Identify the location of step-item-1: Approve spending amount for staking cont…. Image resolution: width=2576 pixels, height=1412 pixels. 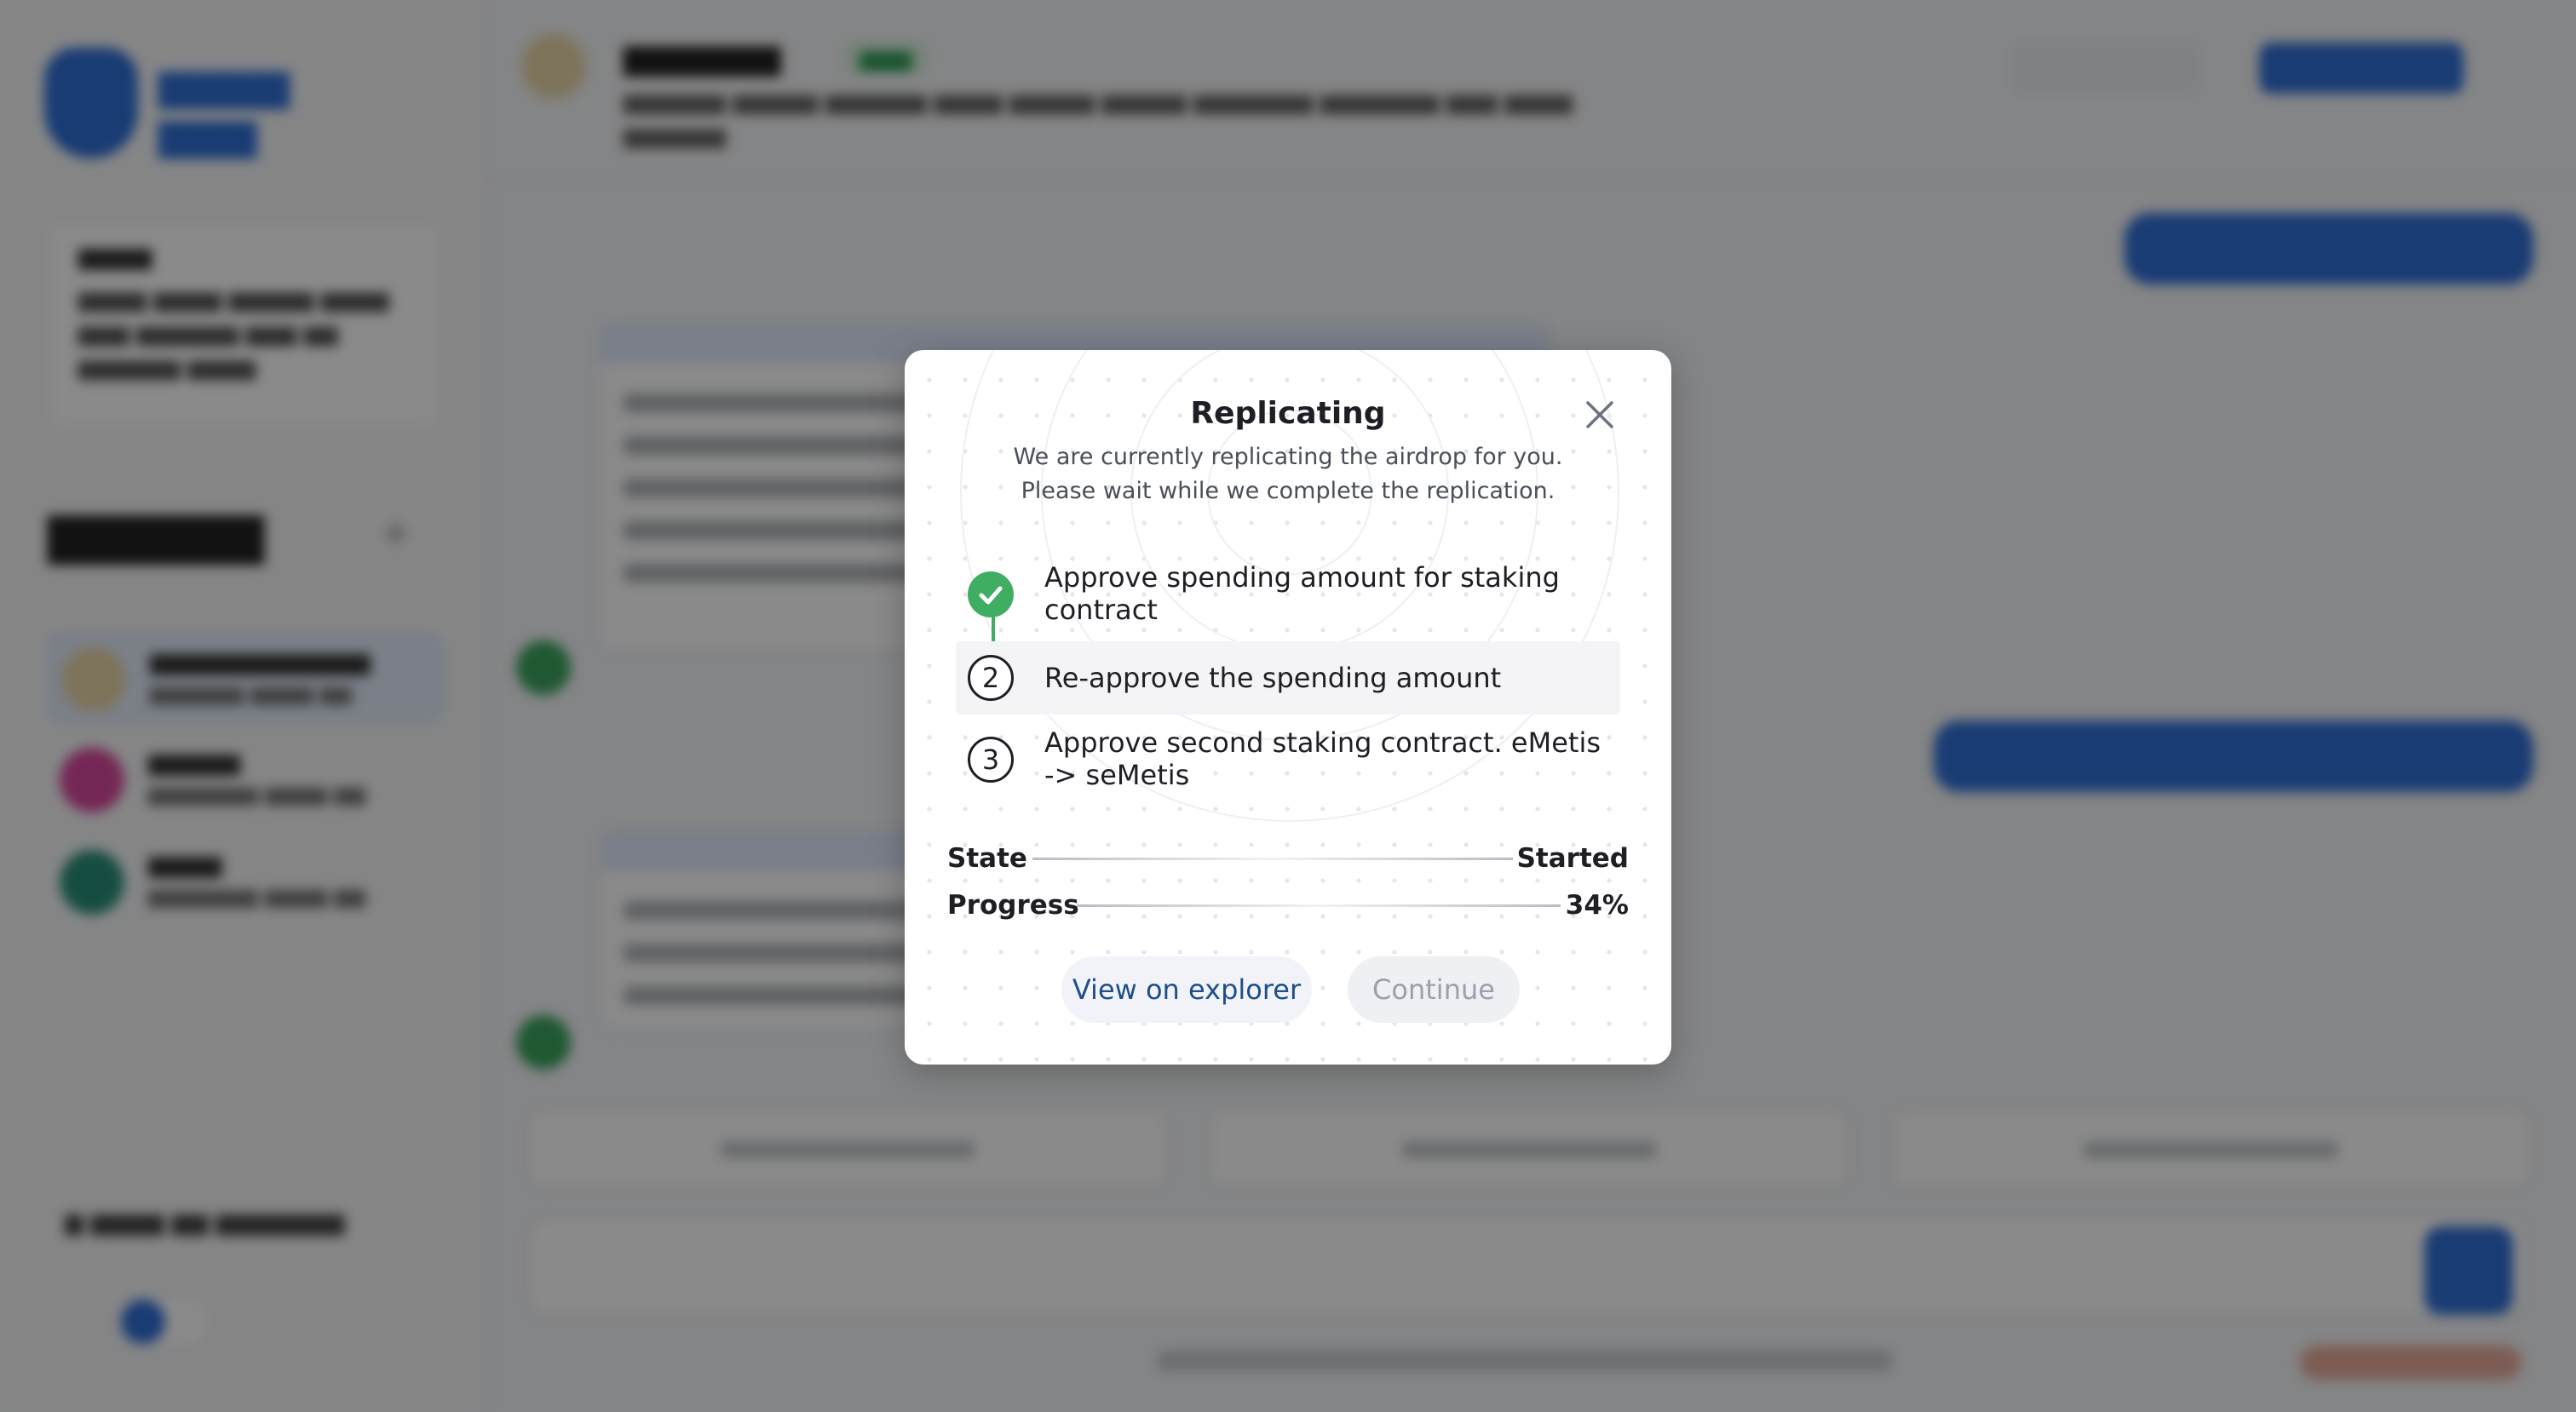
(1288, 597).